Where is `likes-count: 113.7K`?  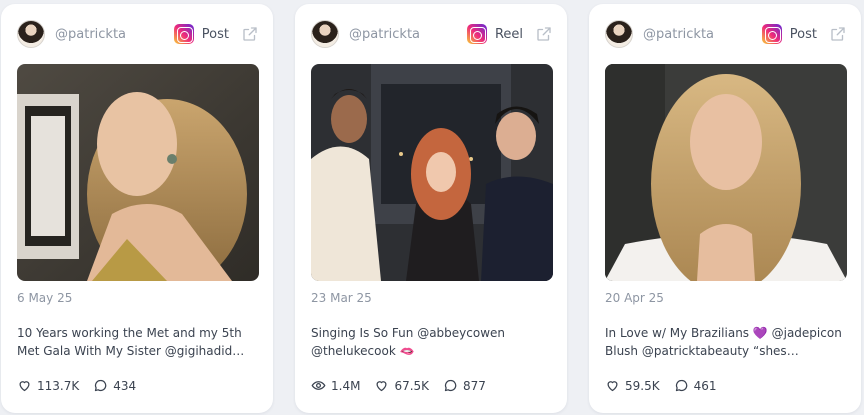
likes-count: 113.7K is located at coordinates (58, 385).